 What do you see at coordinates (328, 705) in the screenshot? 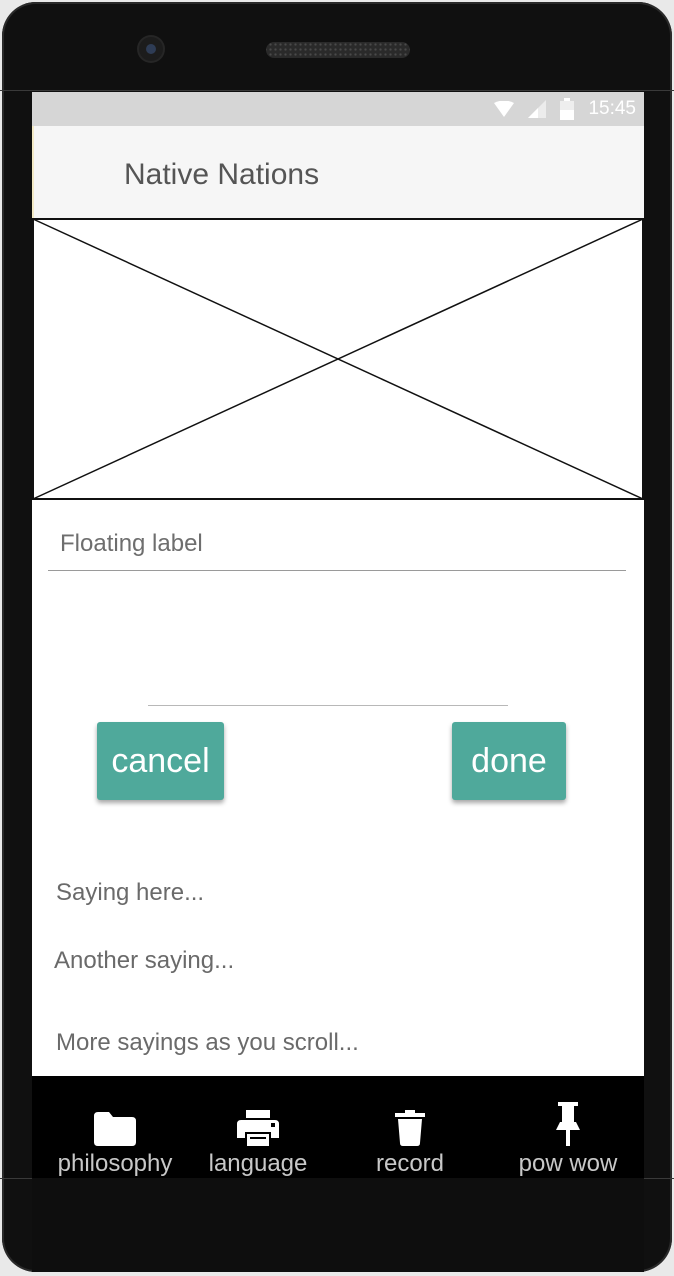
I see `divider` at bounding box center [328, 705].